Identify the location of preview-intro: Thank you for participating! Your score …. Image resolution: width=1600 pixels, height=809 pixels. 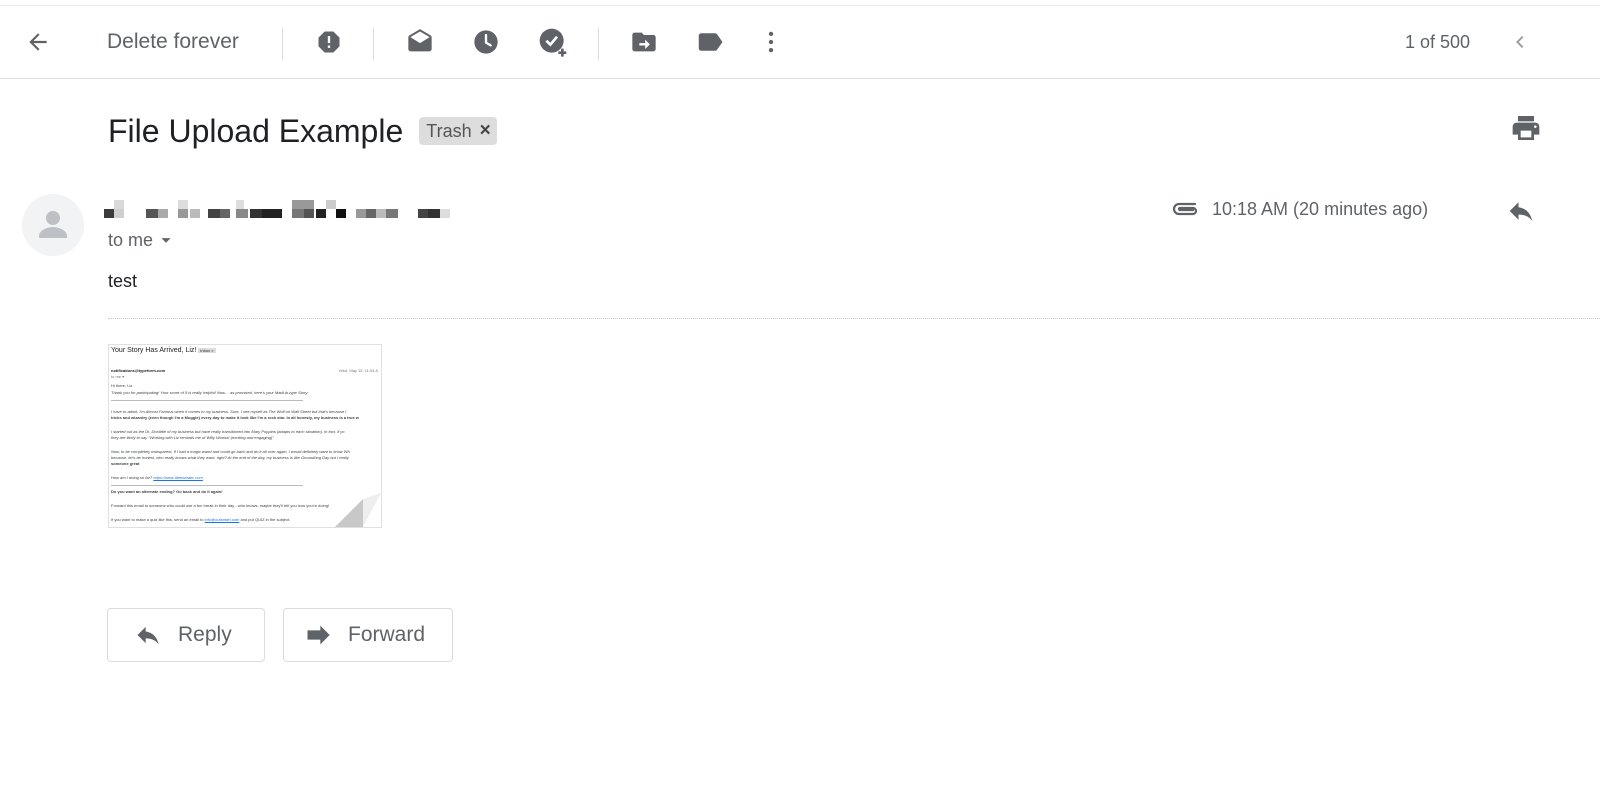
(210, 392).